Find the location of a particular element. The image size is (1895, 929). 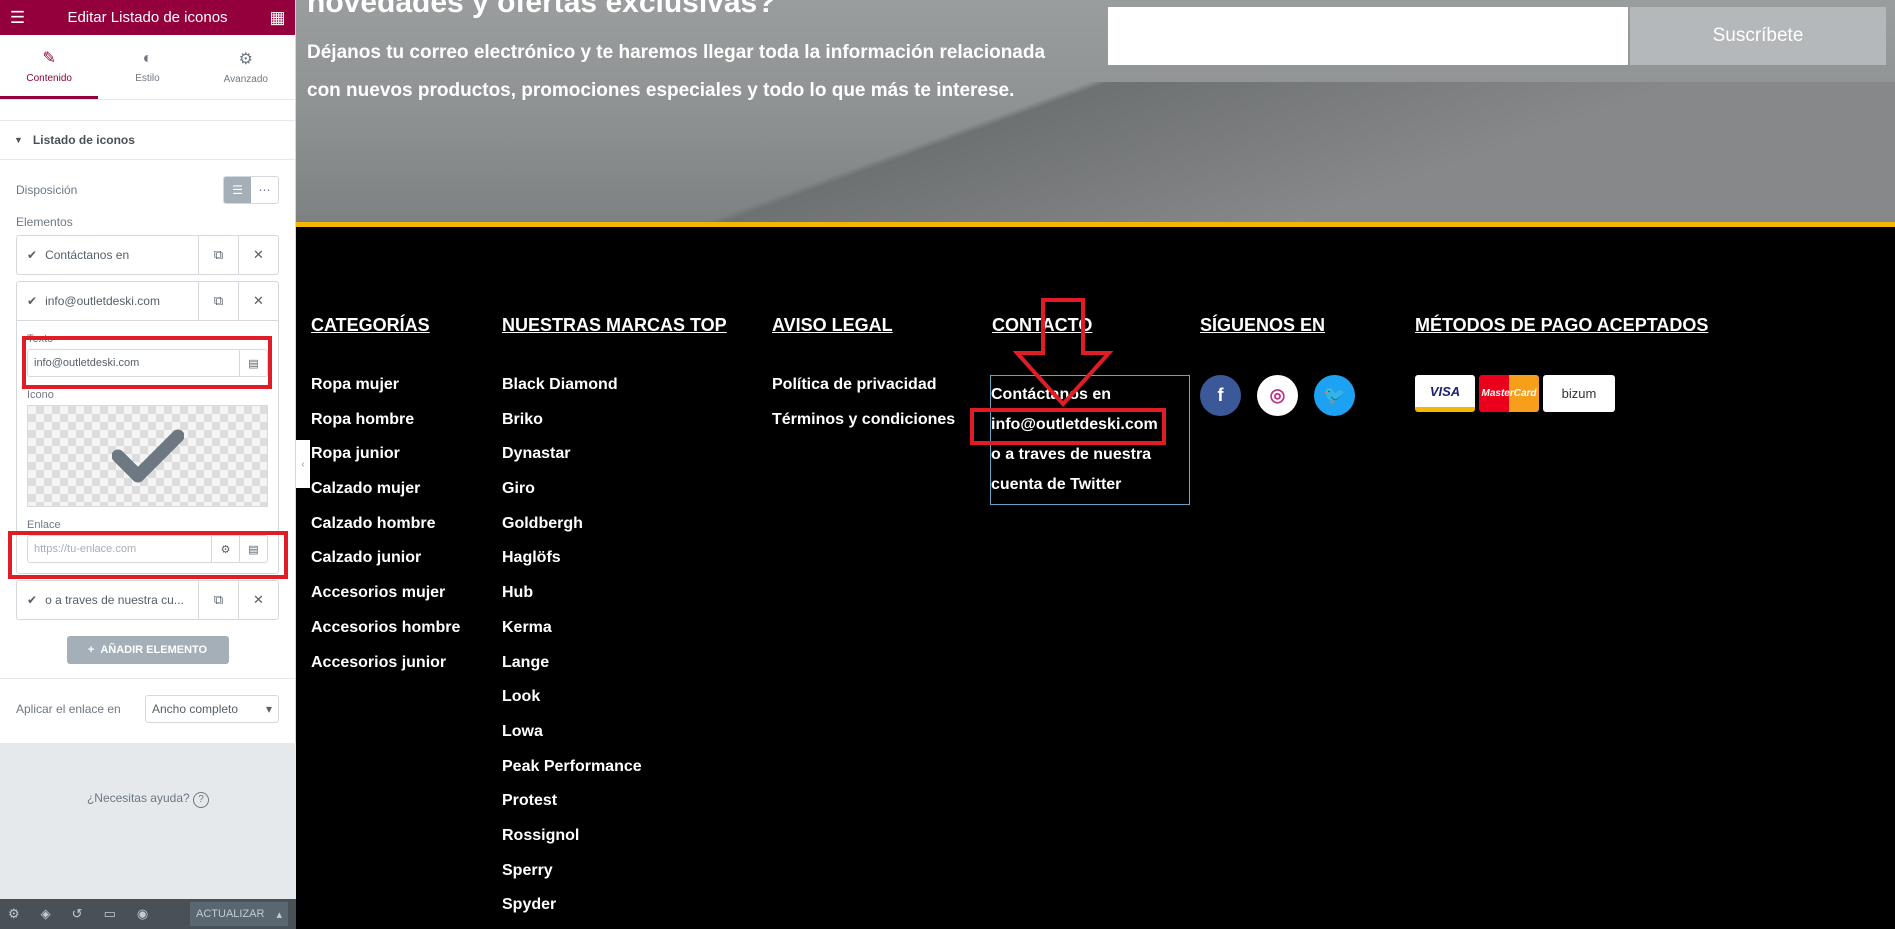

bizum-logo: bizum is located at coordinates (1579, 393).